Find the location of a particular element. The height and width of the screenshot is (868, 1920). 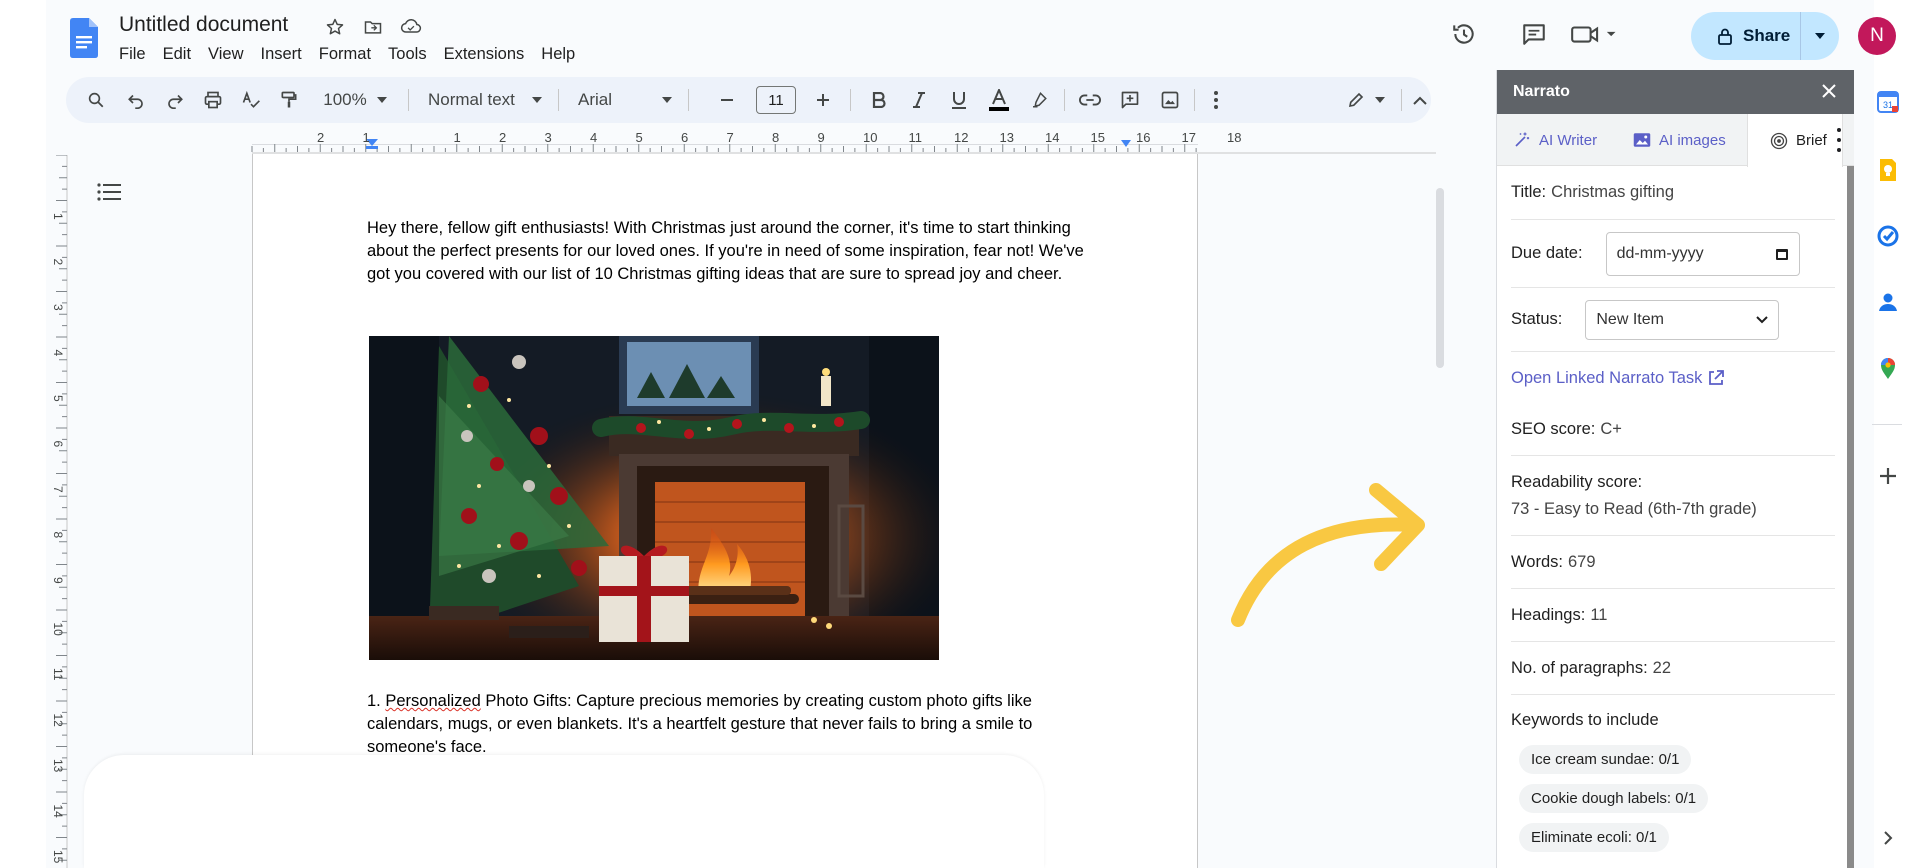

menu-tools: Tools is located at coordinates (408, 54).